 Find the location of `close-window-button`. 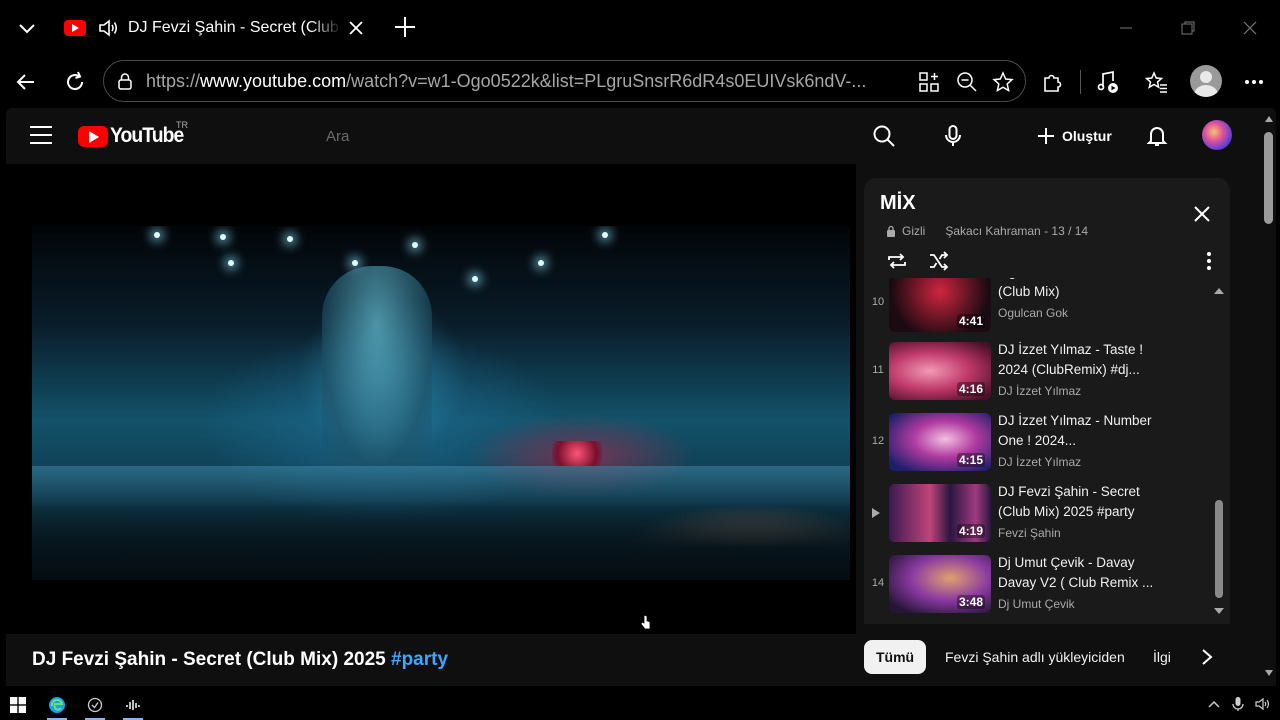

close-window-button is located at coordinates (1250, 28).